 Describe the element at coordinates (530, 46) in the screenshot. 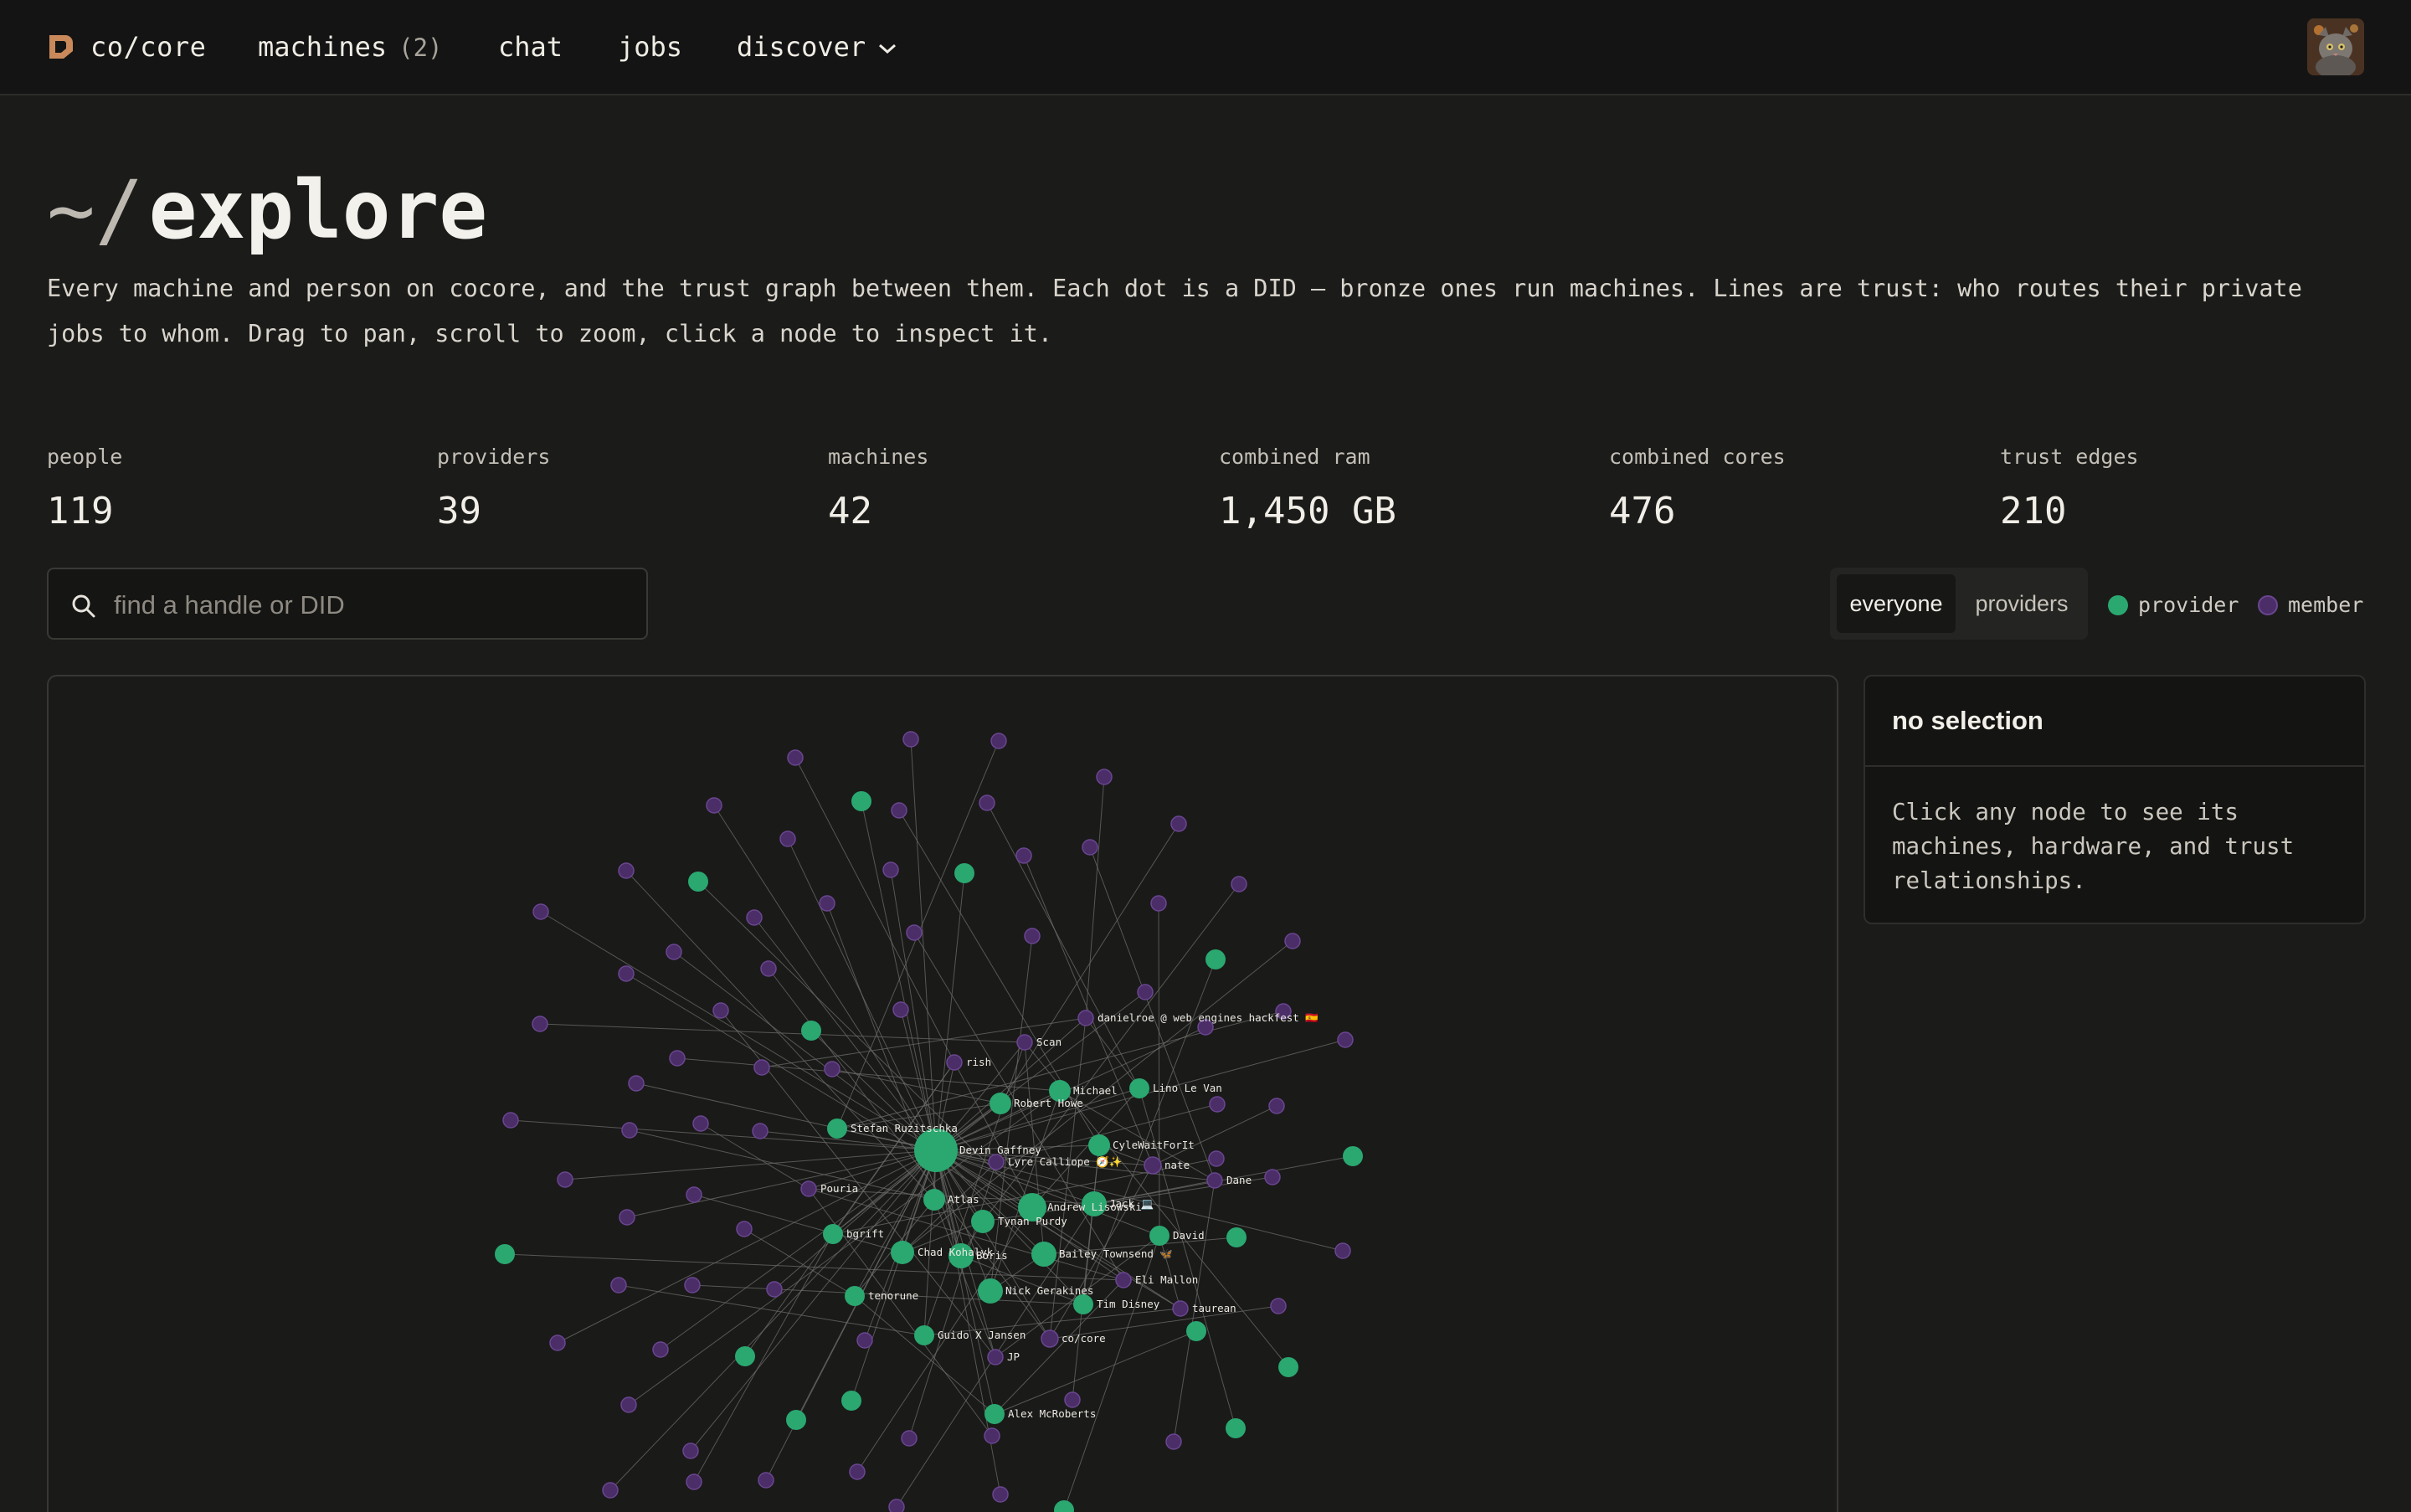

I see `nav-chat: chat` at that location.